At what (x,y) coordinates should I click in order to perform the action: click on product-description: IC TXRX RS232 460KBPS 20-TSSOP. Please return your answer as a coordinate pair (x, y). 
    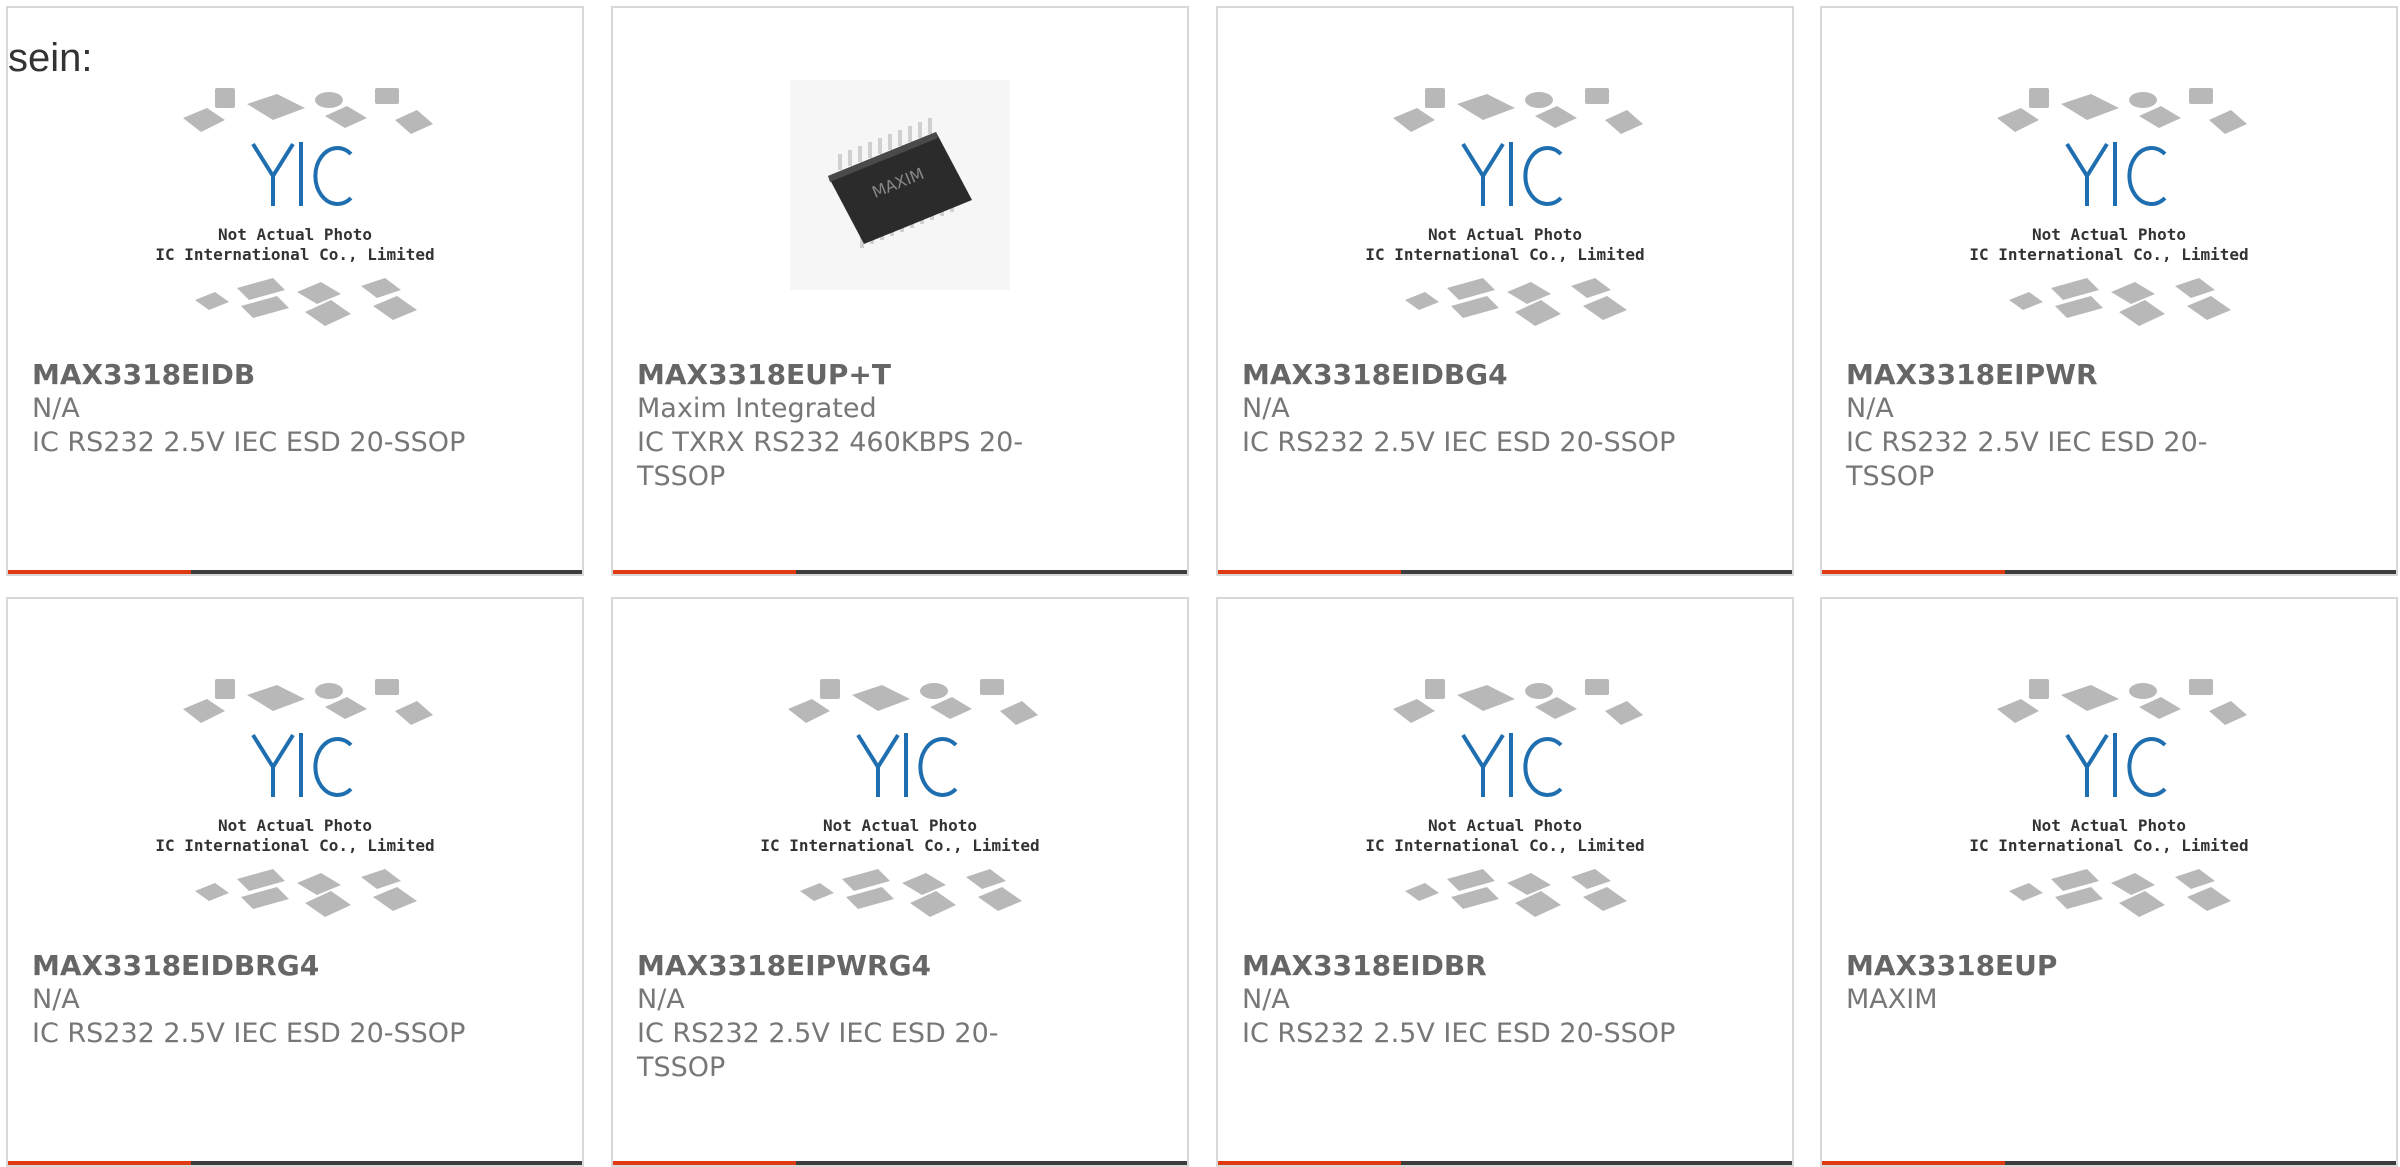
    Looking at the image, I should click on (830, 459).